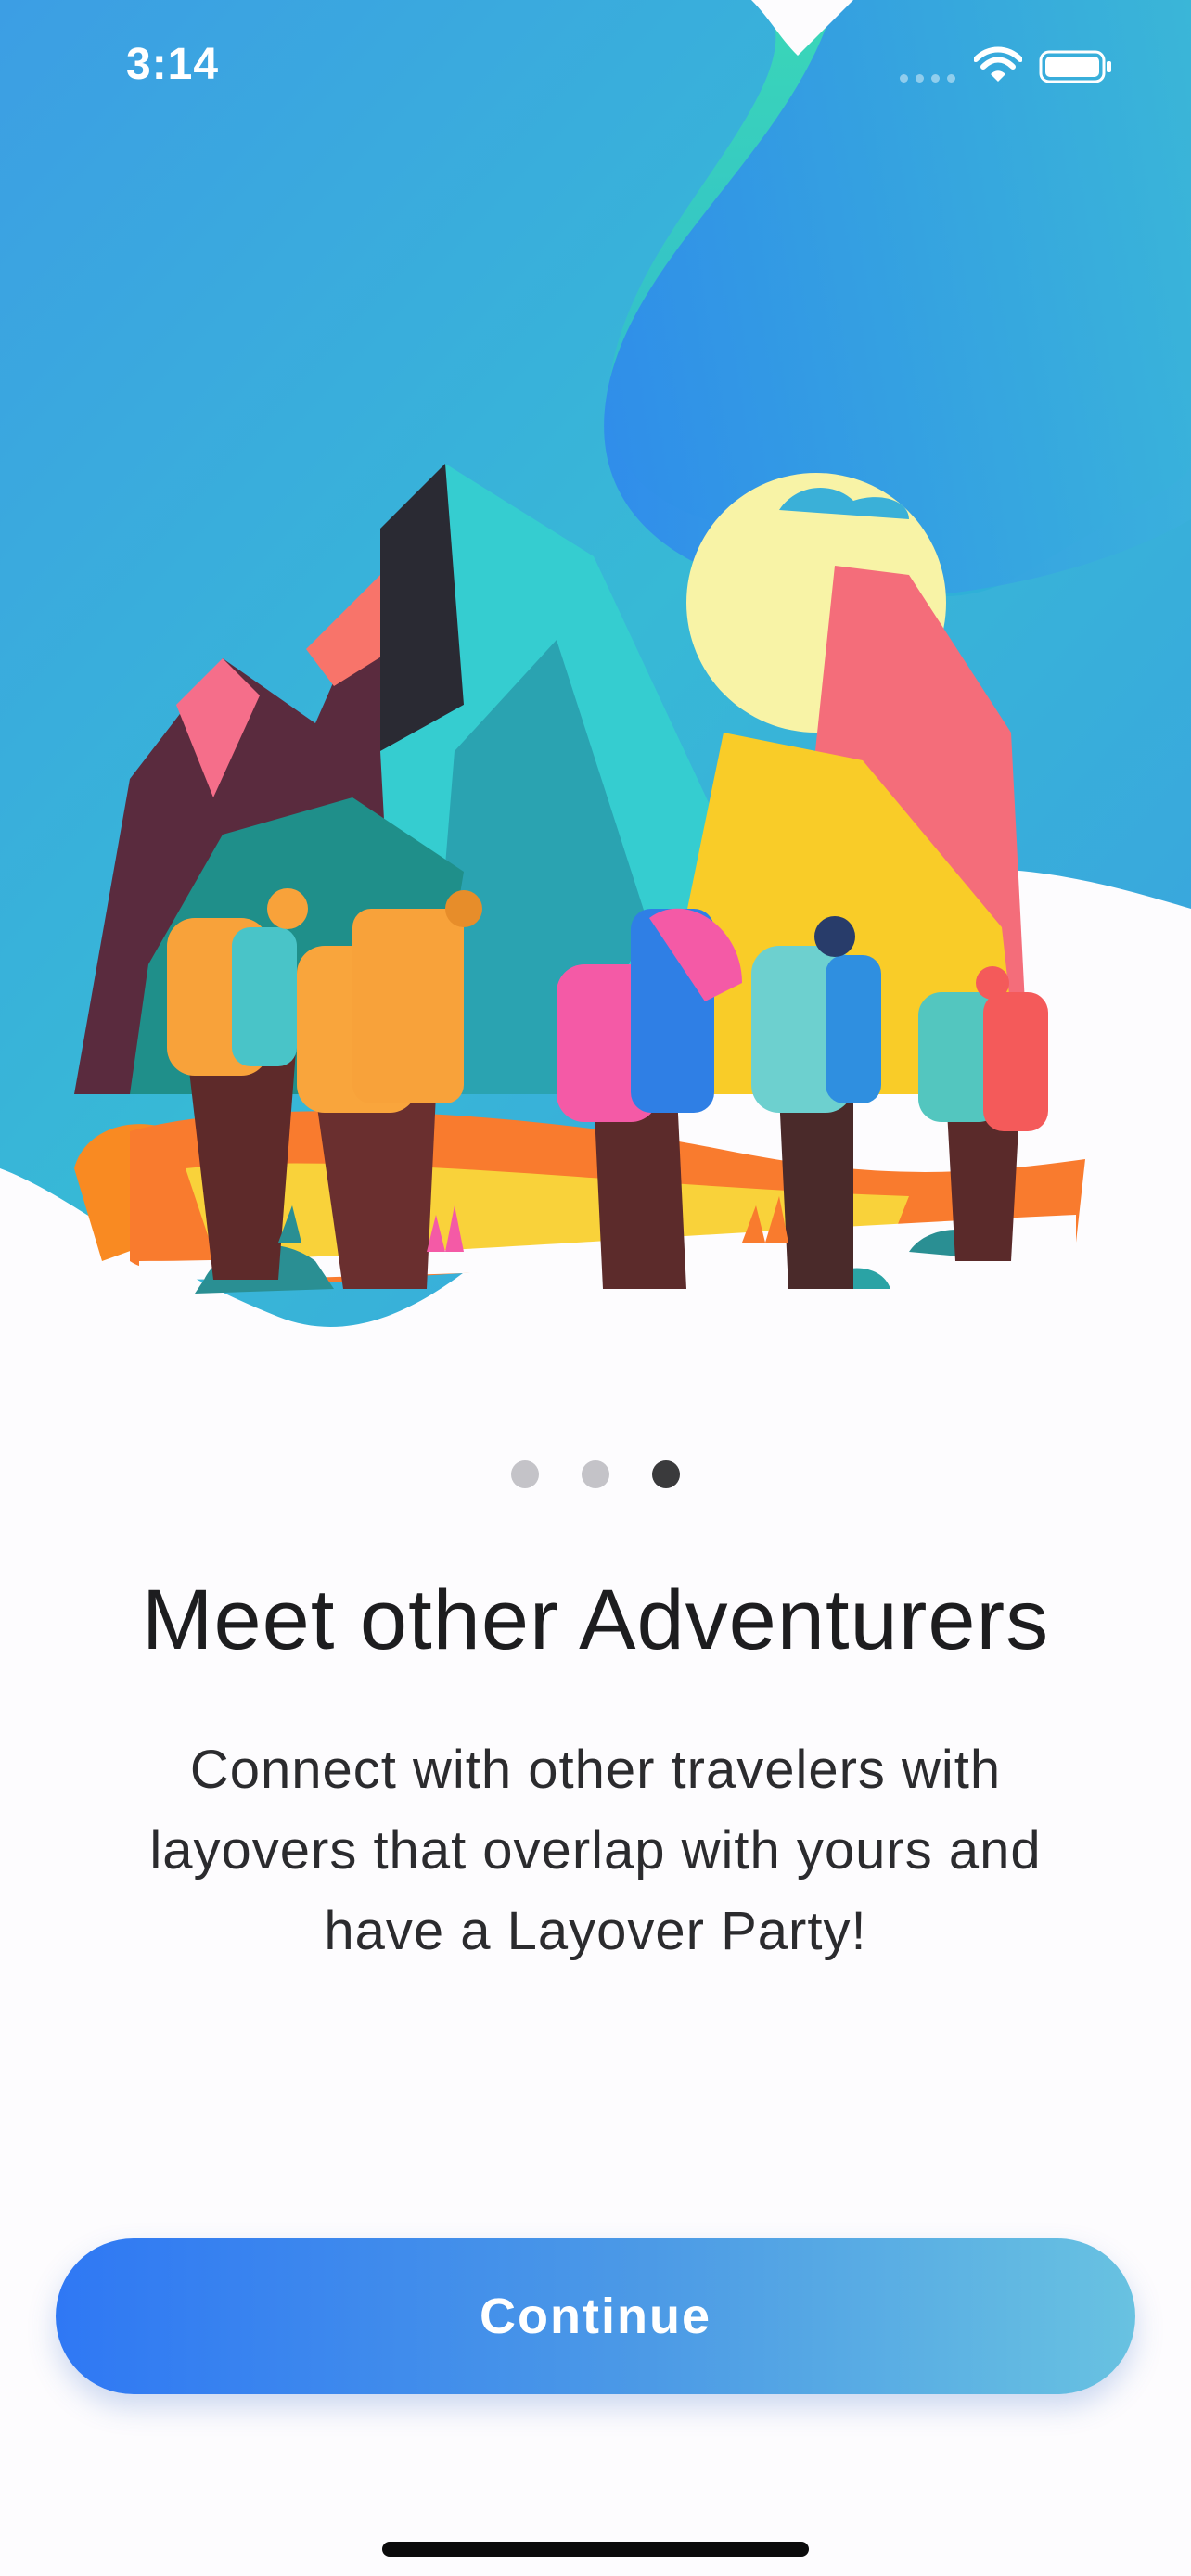  Describe the element at coordinates (595, 1620) in the screenshot. I see `onboarding-title: Meet other Adventurers` at that location.